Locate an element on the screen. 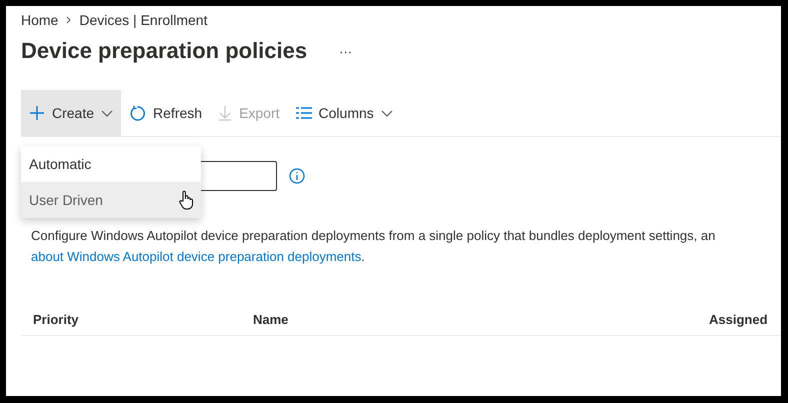 The image size is (788, 403). menu-item: Automatic is located at coordinates (111, 164).